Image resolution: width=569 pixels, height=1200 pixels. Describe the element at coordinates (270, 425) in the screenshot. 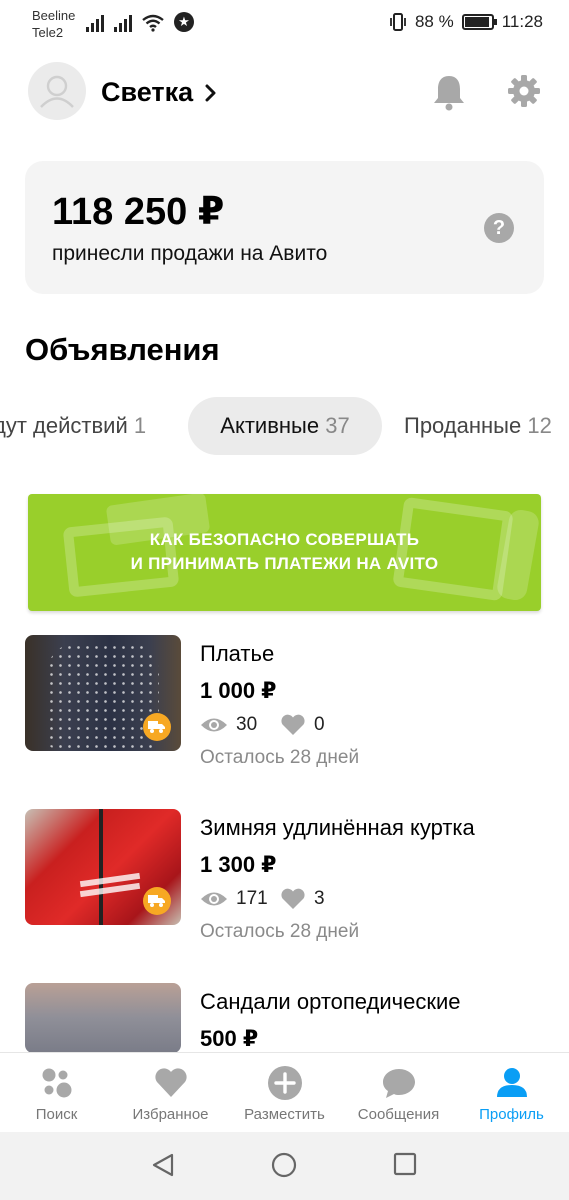

I see `tab-label: Активные` at that location.